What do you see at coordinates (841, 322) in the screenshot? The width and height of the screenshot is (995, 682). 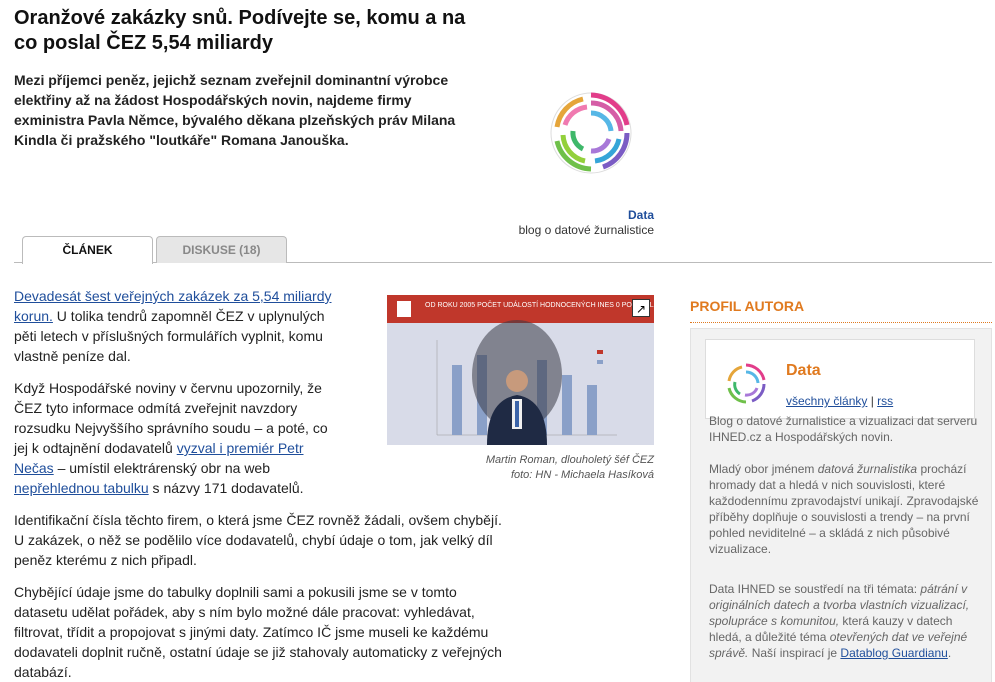 I see `profile-divider` at bounding box center [841, 322].